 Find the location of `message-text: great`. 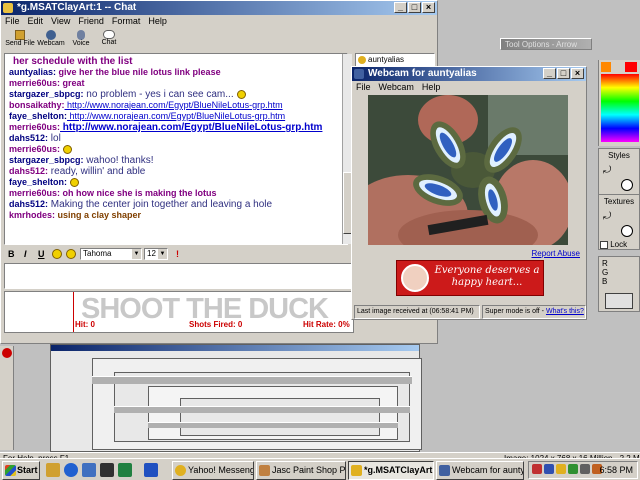

message-text: great is located at coordinates (72, 83).